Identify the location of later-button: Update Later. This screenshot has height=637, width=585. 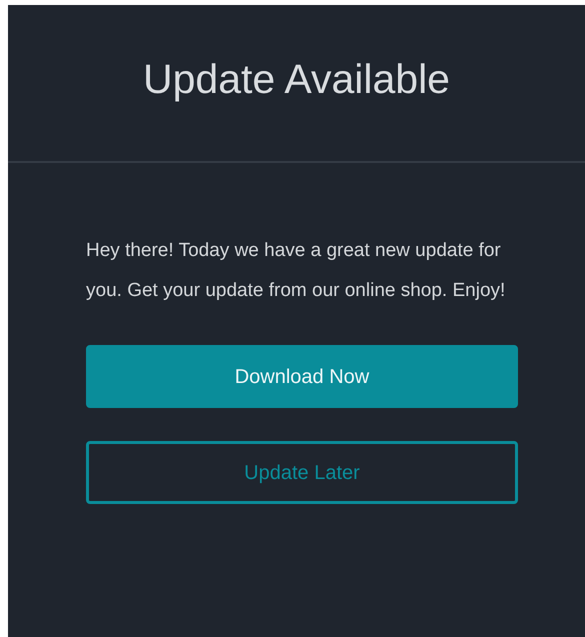
(302, 472).